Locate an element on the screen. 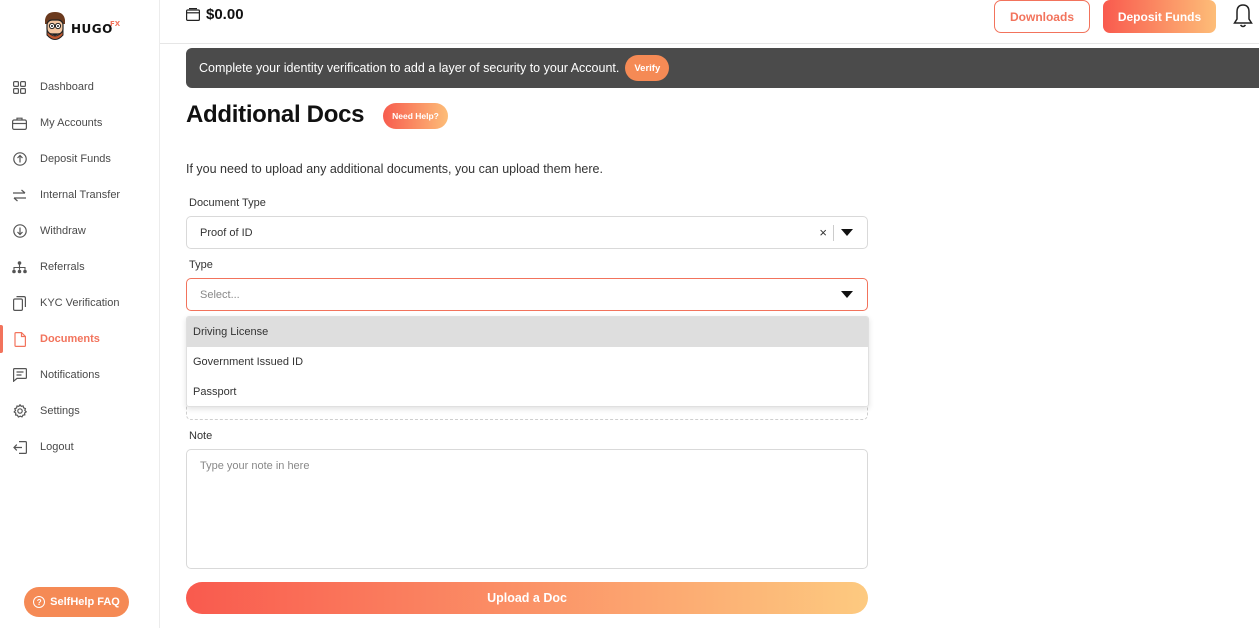 The height and width of the screenshot is (628, 1259). document-type-value: Proof of ID is located at coordinates (226, 232).